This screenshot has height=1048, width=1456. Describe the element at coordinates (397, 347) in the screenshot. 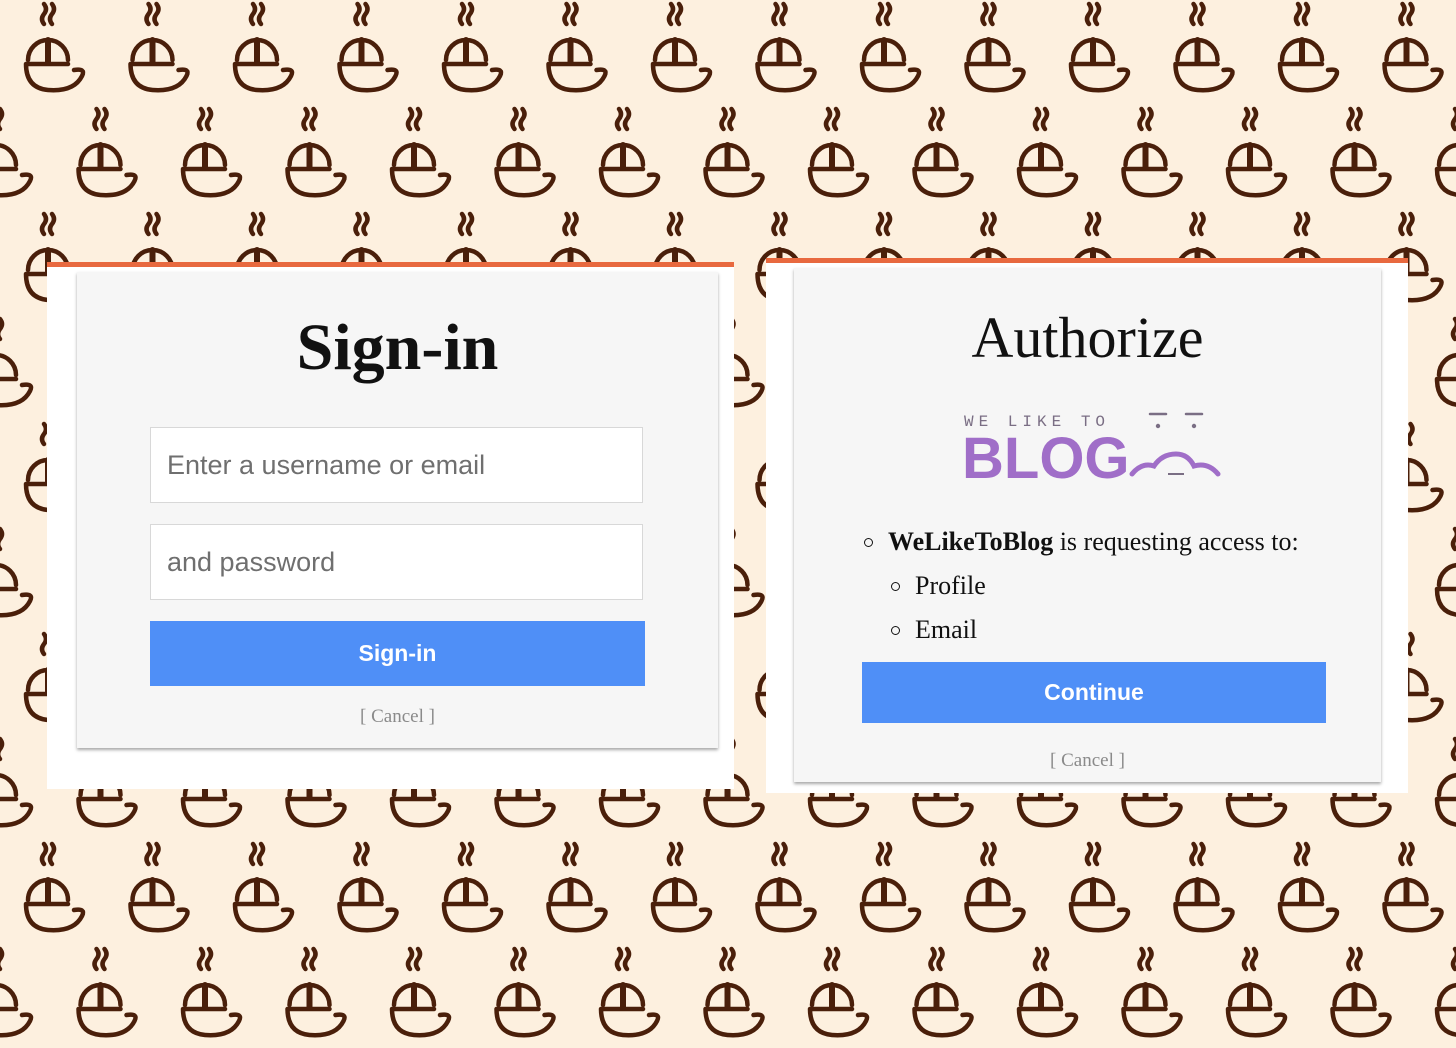

I see `signin-title: Sign-in` at that location.